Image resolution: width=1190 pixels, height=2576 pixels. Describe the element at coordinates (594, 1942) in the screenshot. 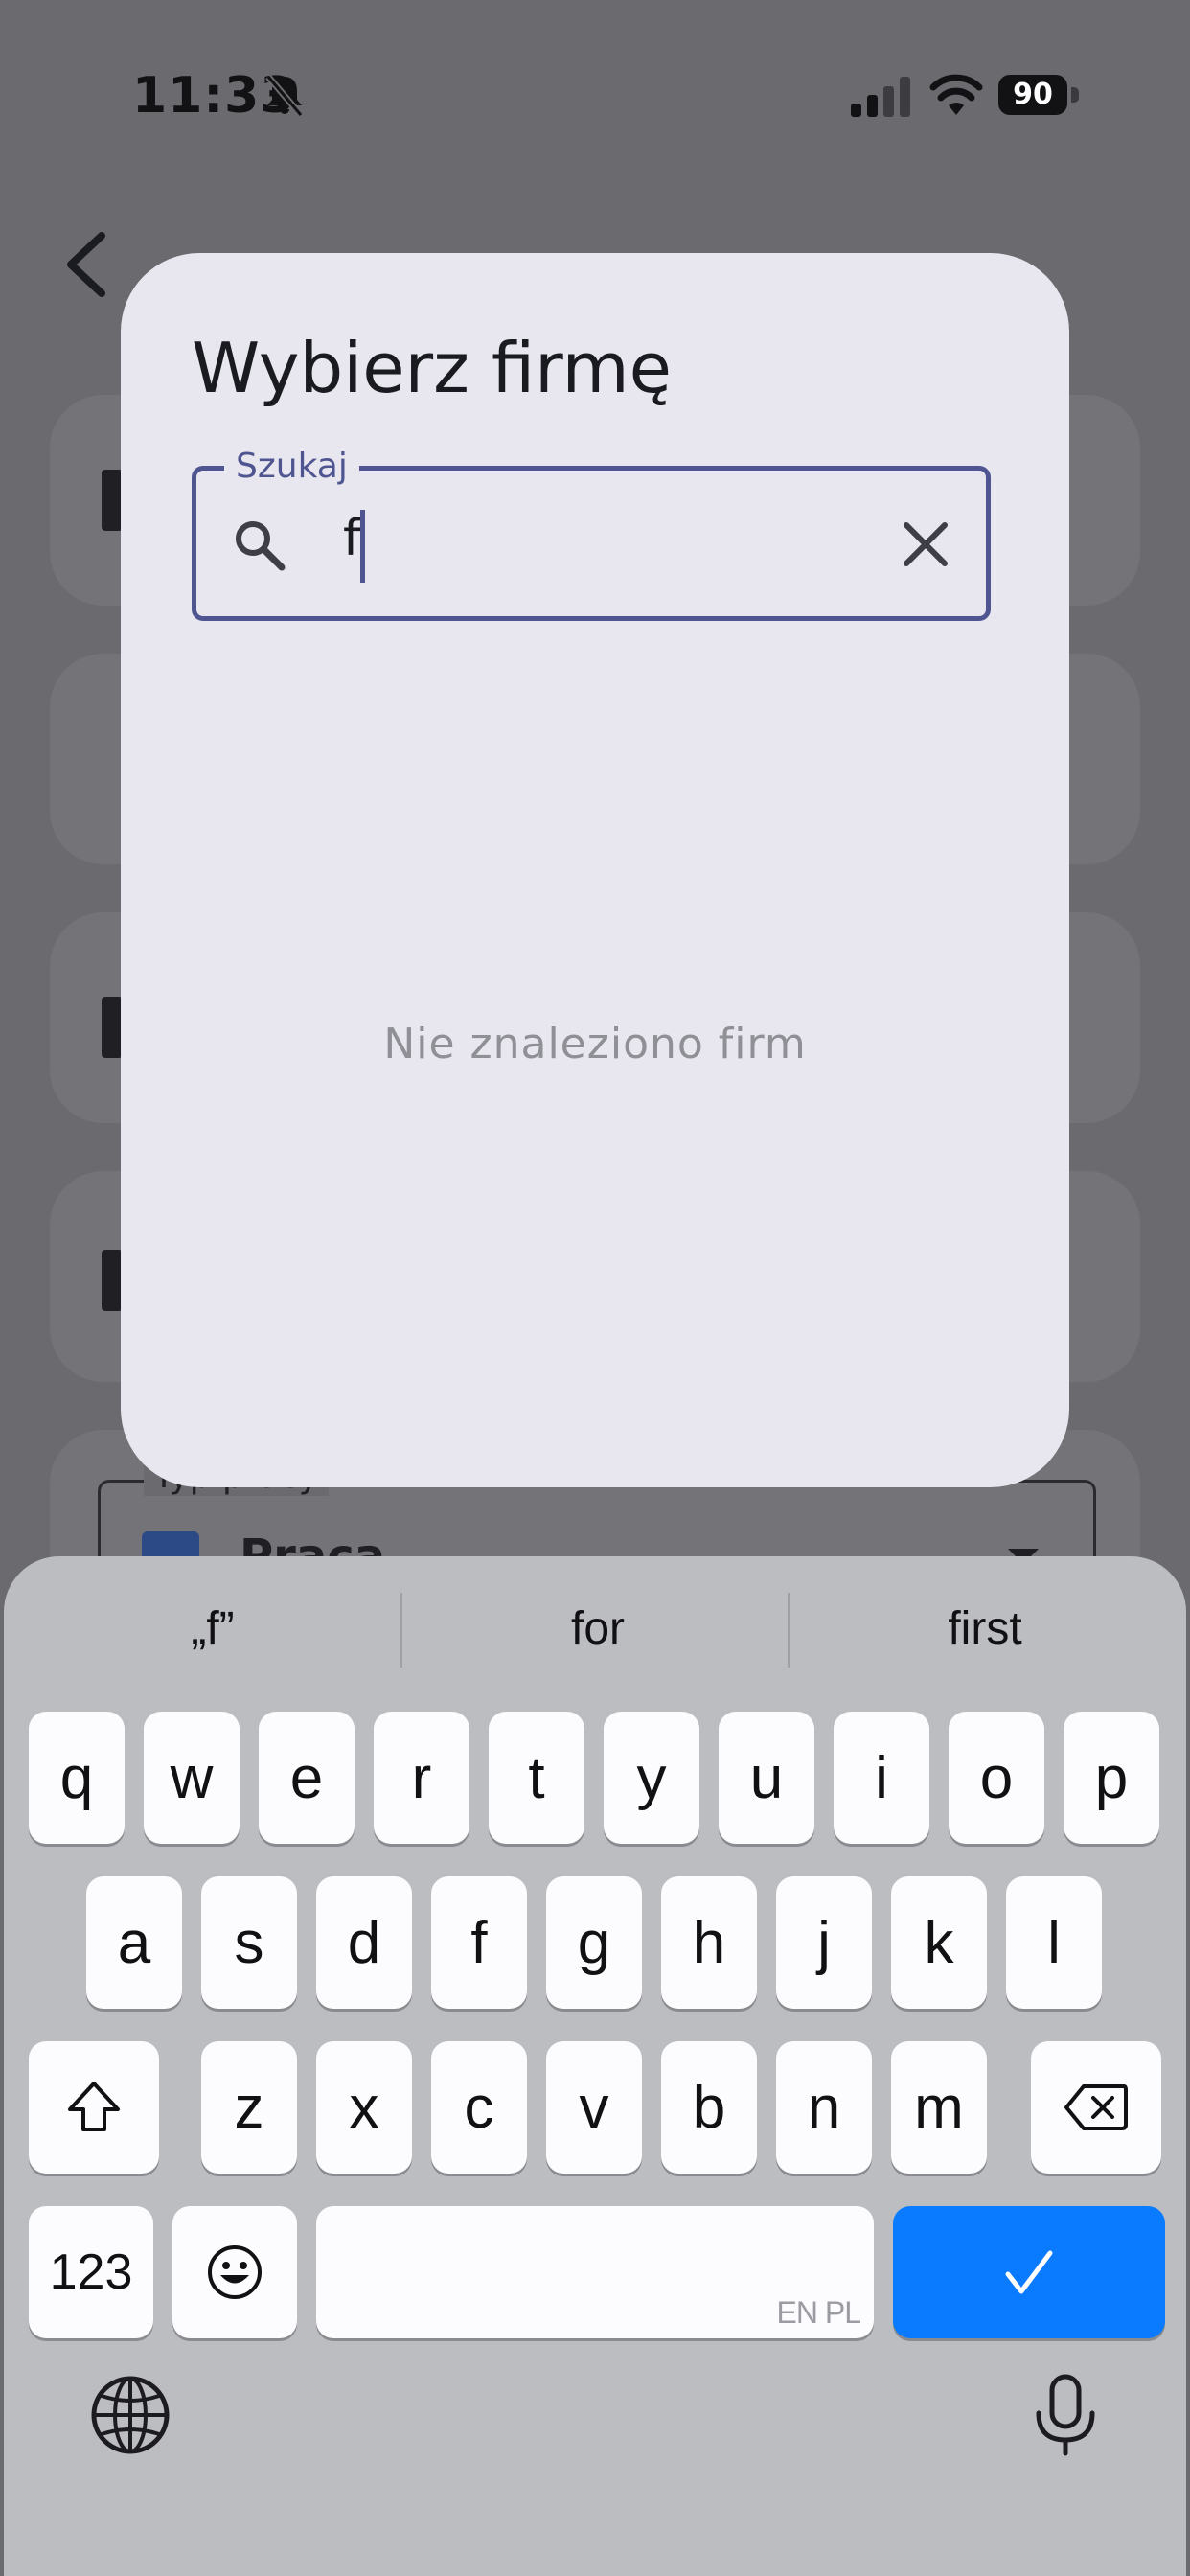

I see `key-g: g` at that location.